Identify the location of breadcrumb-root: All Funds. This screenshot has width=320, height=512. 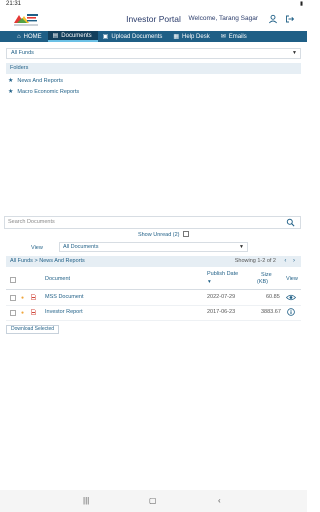
(21, 261).